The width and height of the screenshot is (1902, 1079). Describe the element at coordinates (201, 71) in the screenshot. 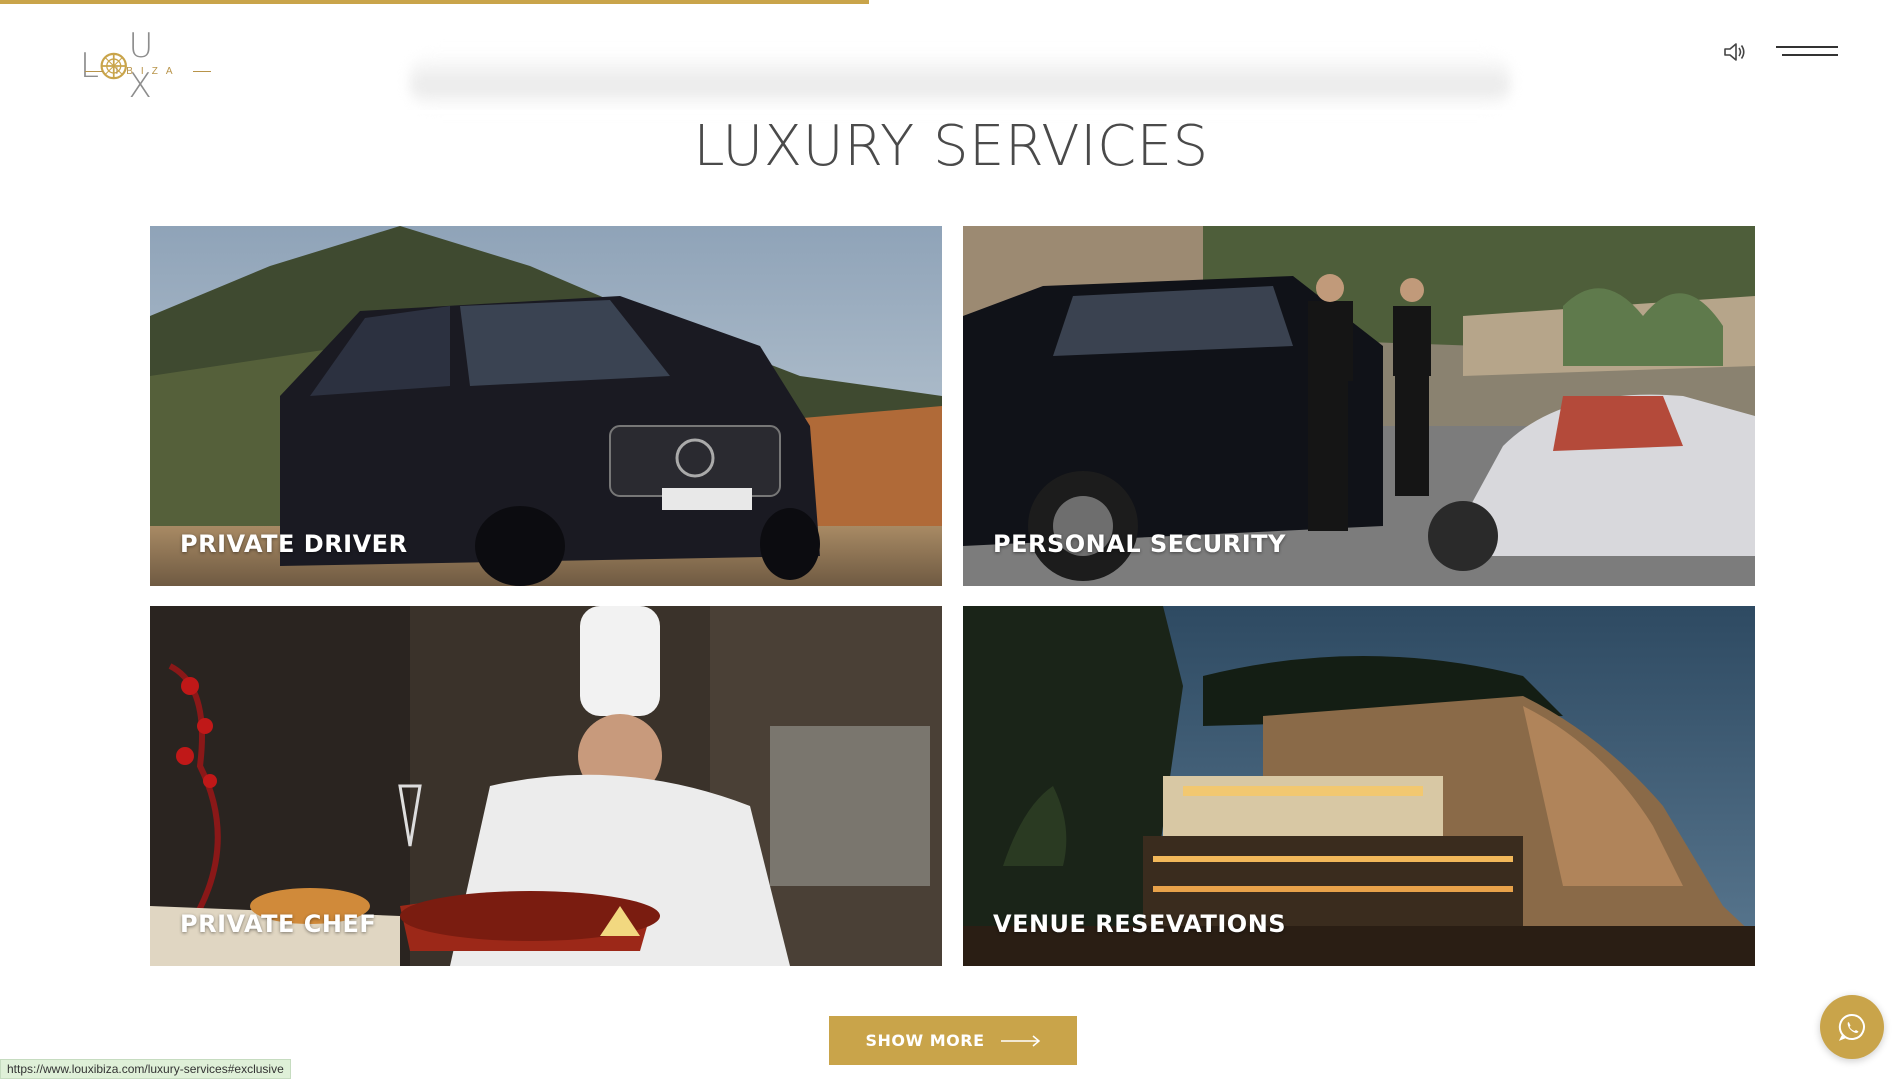

I see `logo-dash-right` at that location.